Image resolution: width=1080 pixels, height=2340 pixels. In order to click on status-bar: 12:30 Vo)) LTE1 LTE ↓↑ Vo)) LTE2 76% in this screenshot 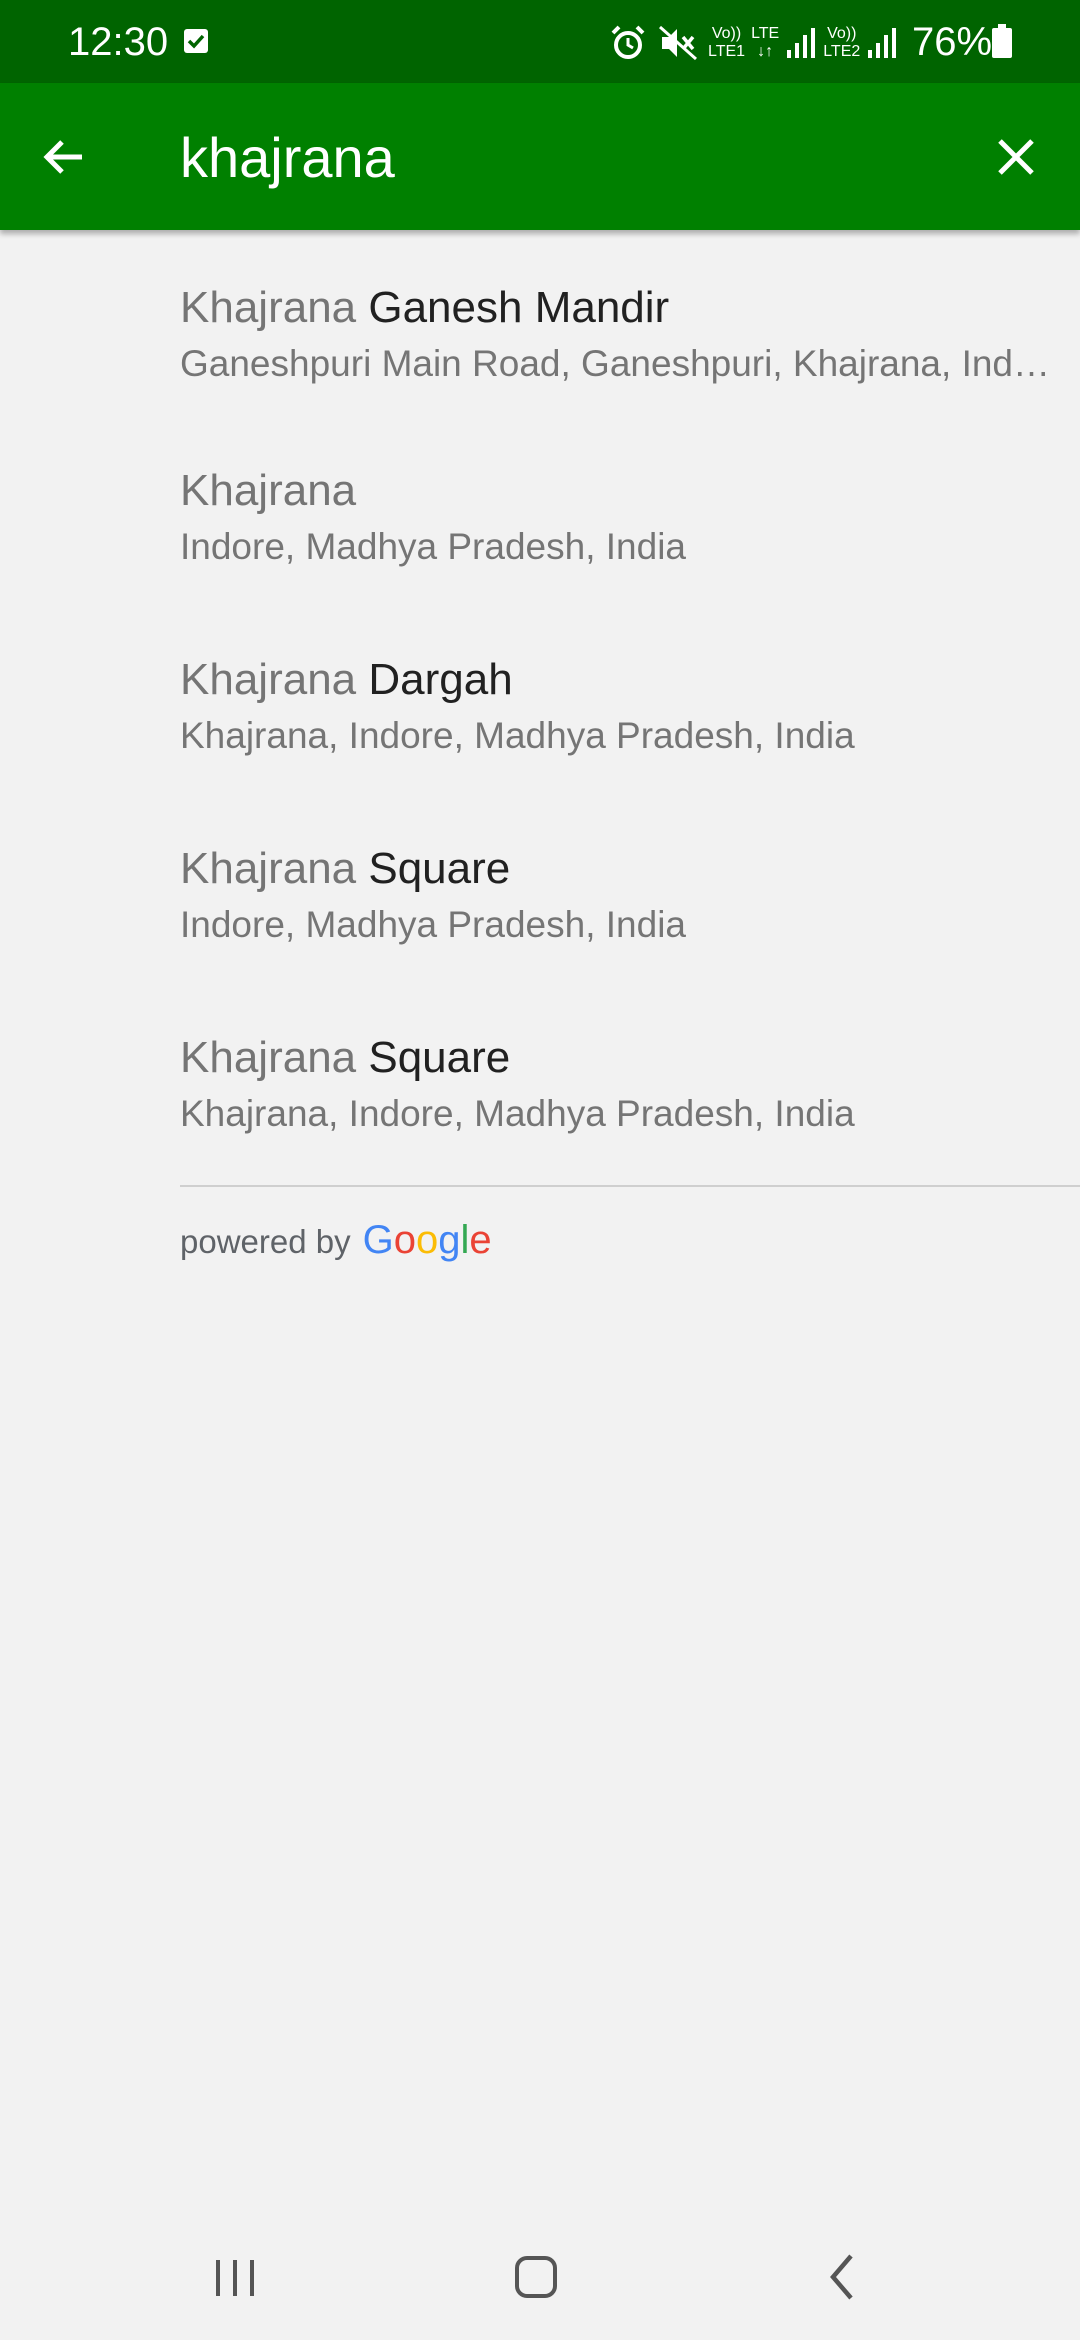, I will do `click(540, 41)`.